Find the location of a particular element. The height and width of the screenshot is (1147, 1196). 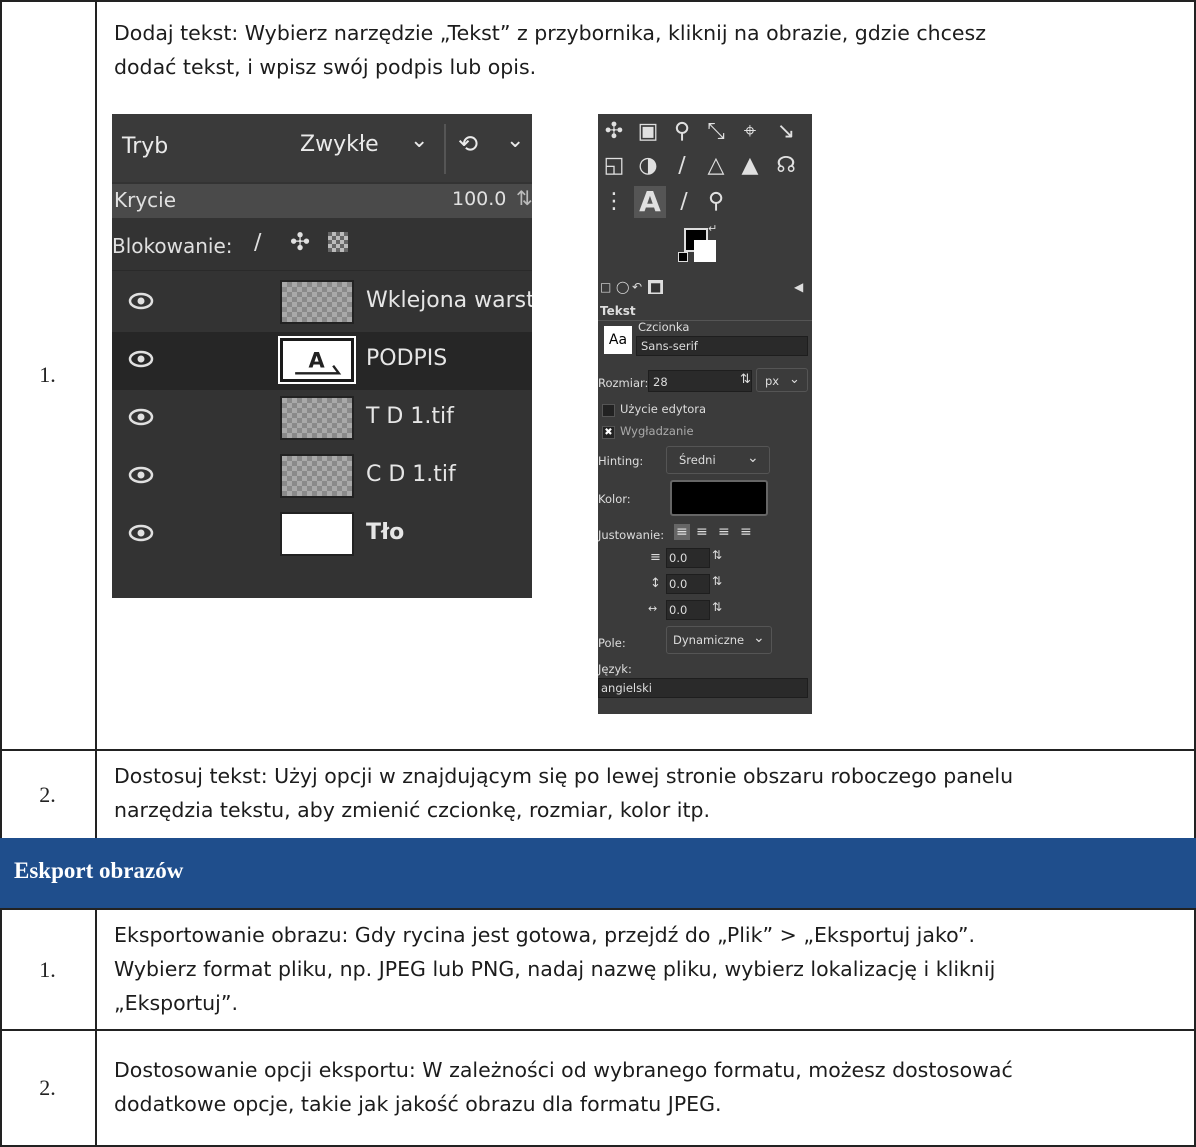

use-editor-checkbox is located at coordinates (608, 410).